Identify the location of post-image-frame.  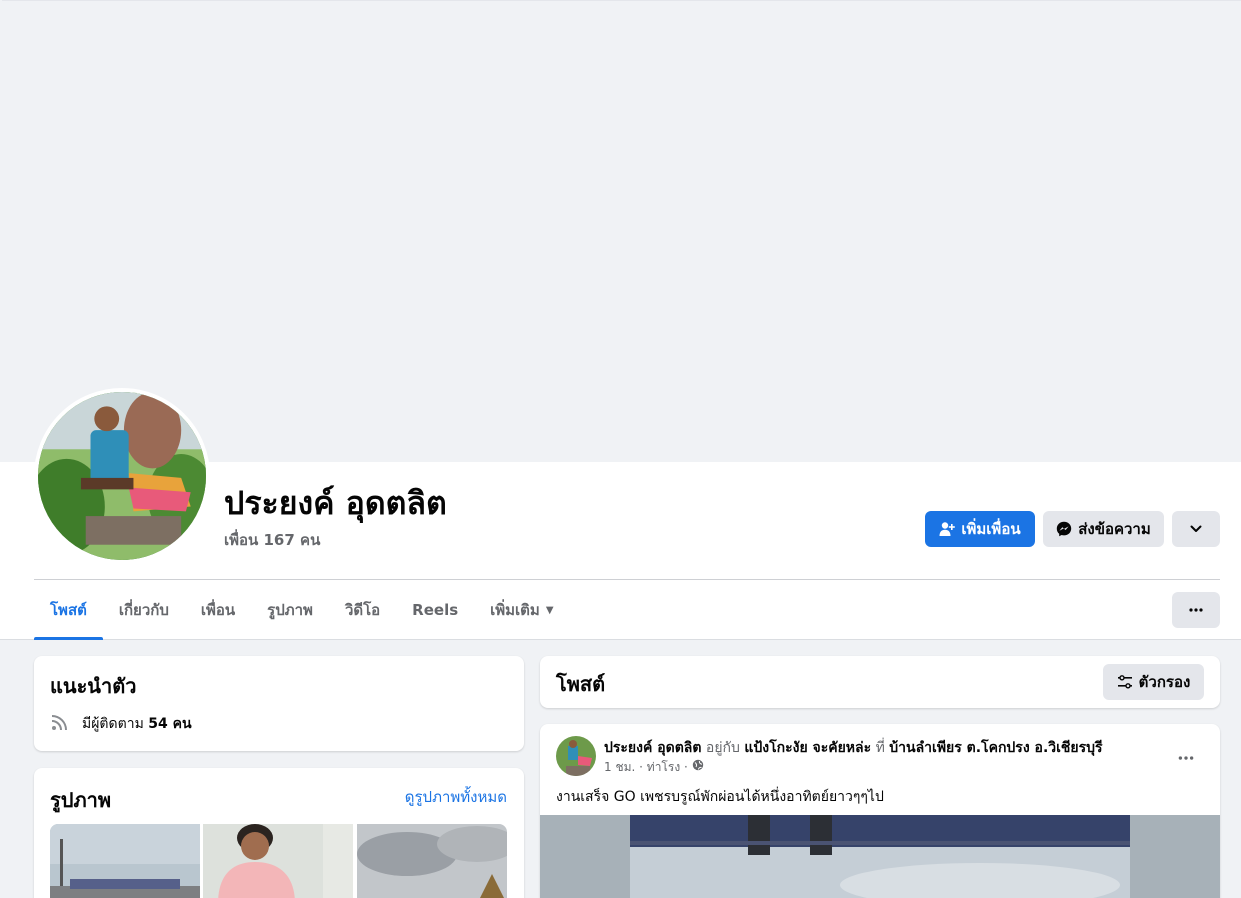
(880, 856).